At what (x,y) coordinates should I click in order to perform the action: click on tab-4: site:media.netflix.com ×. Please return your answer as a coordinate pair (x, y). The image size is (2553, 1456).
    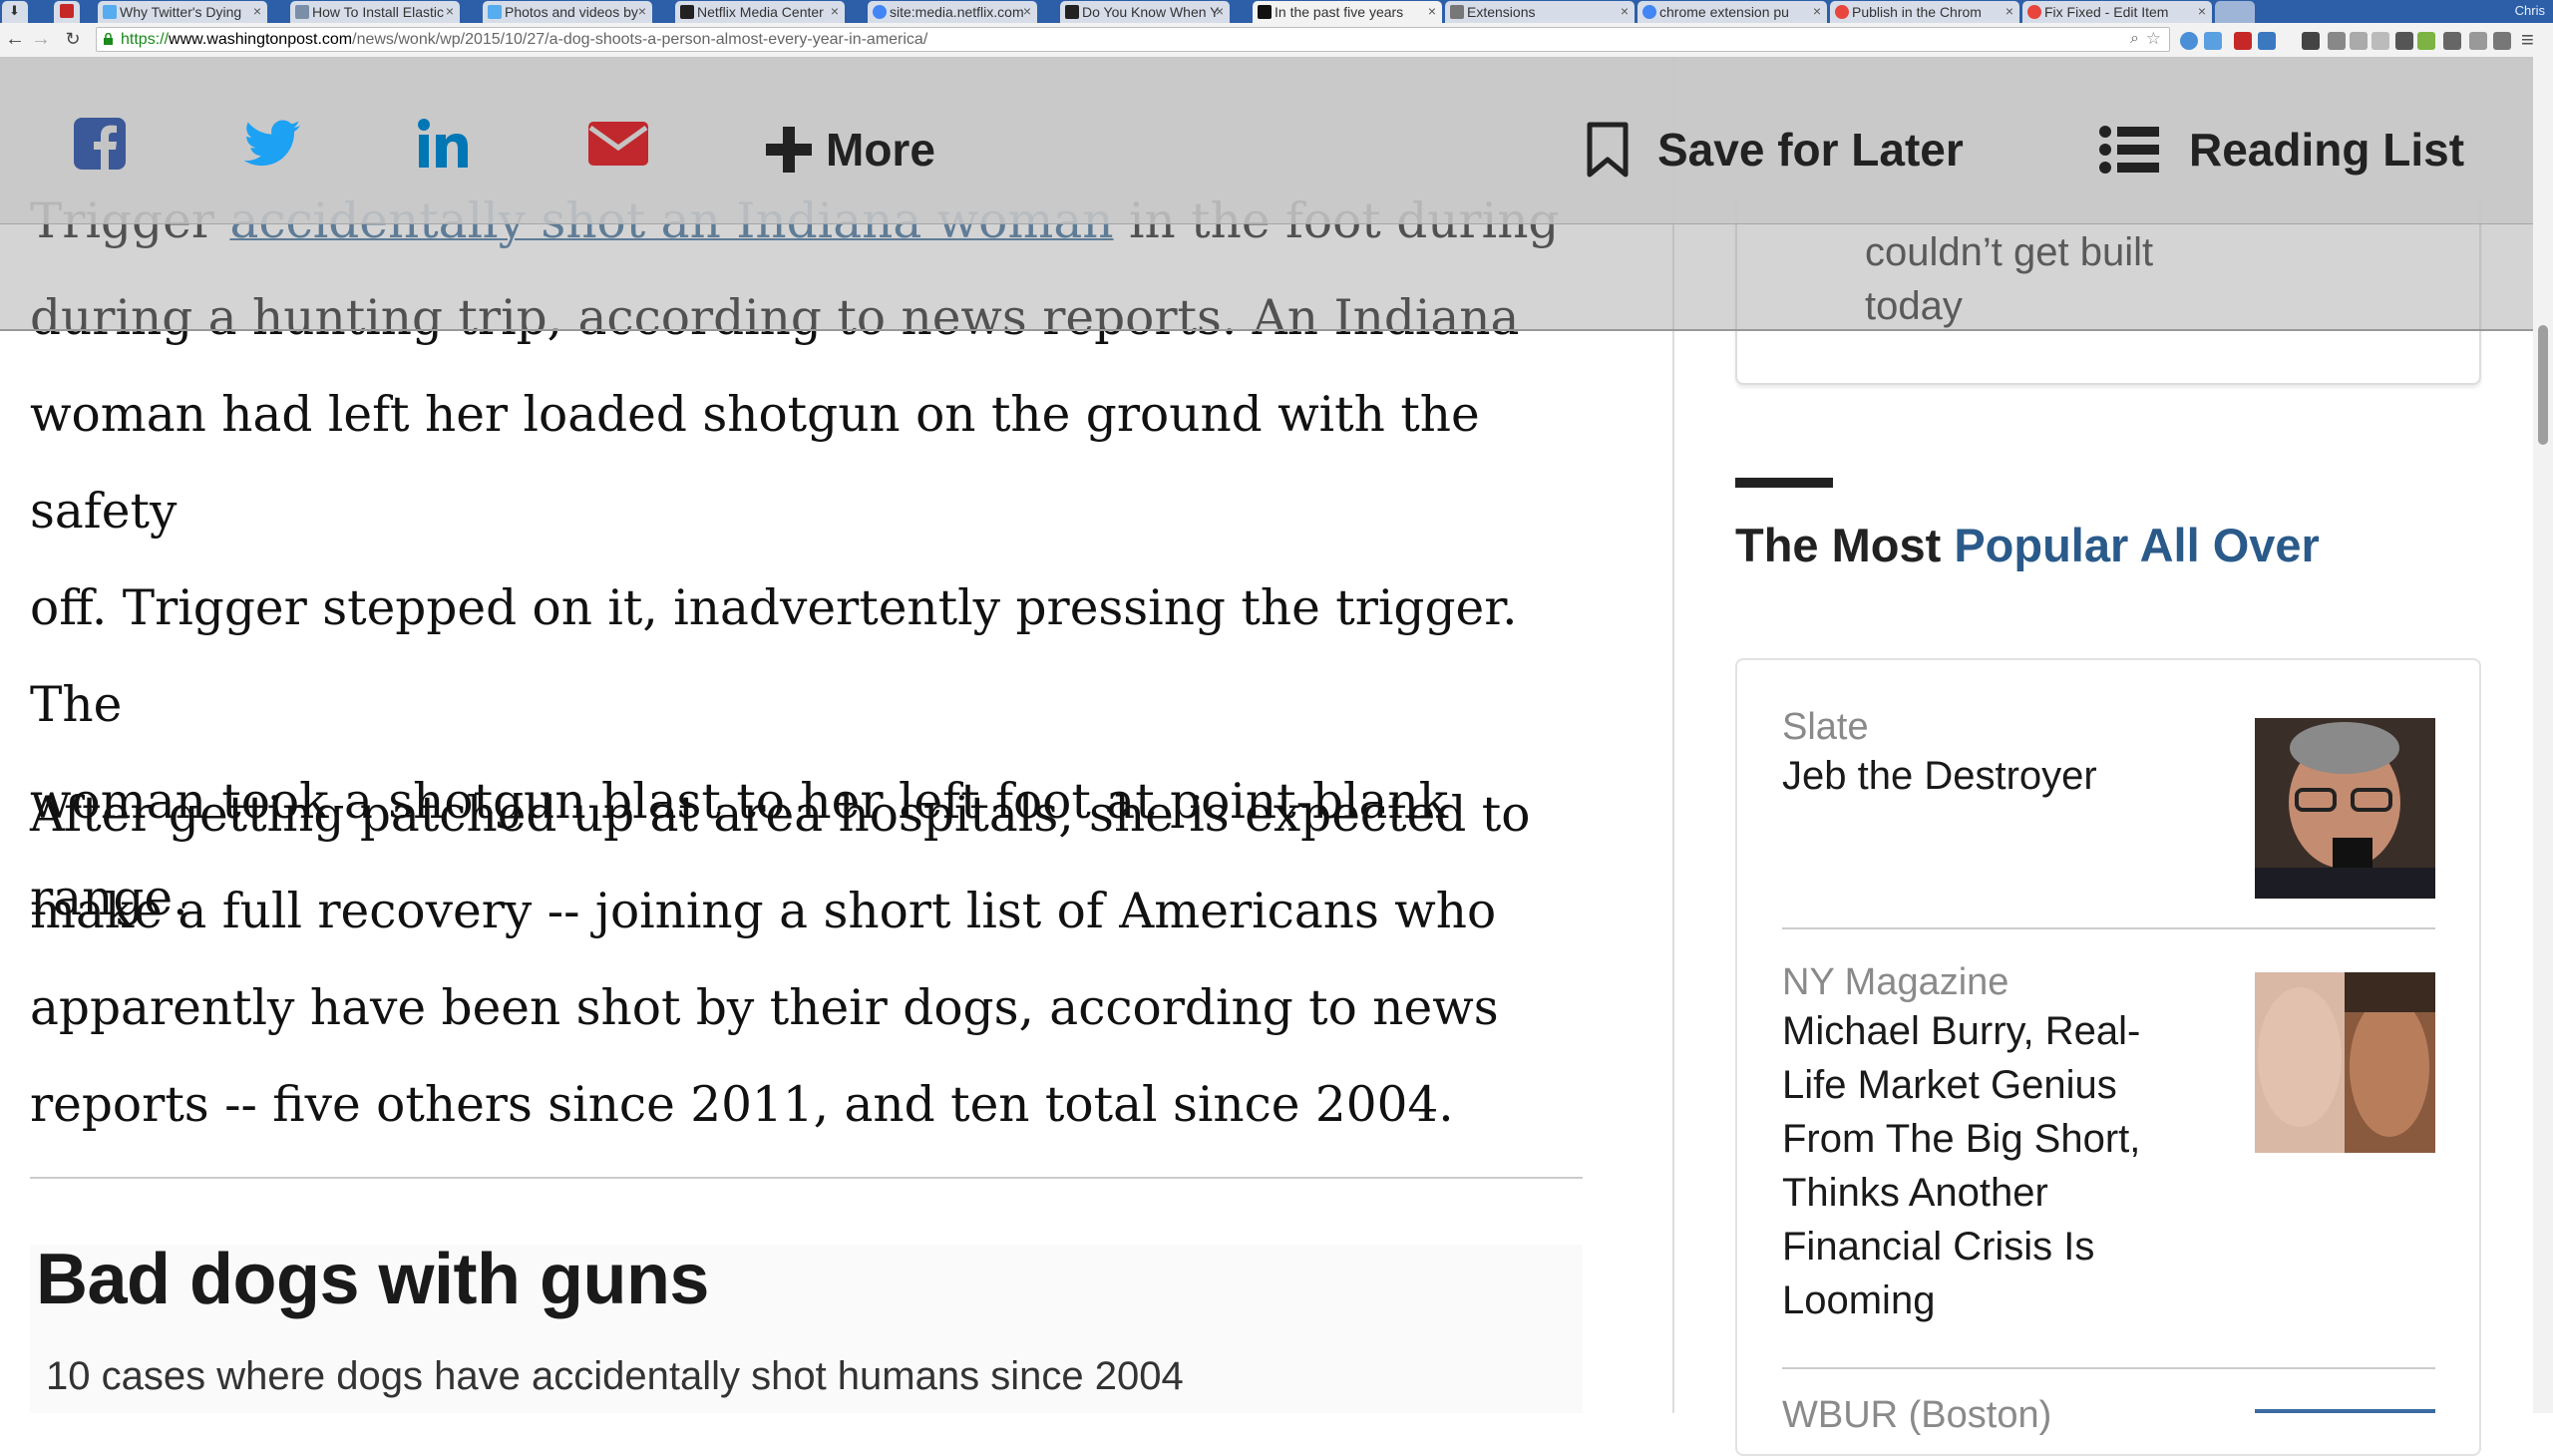
    Looking at the image, I should click on (953, 12).